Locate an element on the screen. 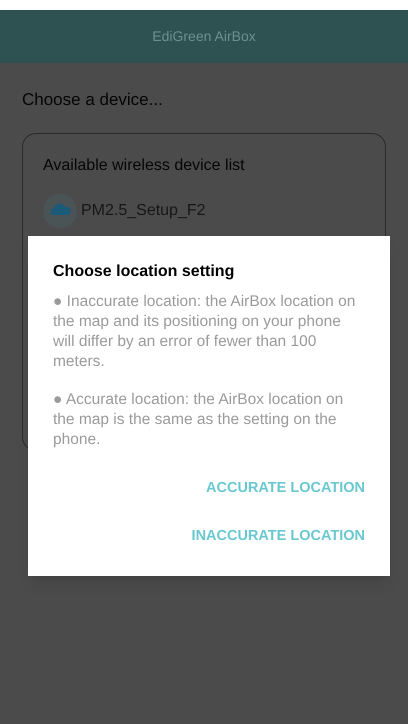 This screenshot has height=724, width=408. dialog-paragraph: ● Inaccurate location: the AirBox location on the map and its positioning on your phone will differ by an error of fewer than 100 meters. is located at coordinates (204, 332).